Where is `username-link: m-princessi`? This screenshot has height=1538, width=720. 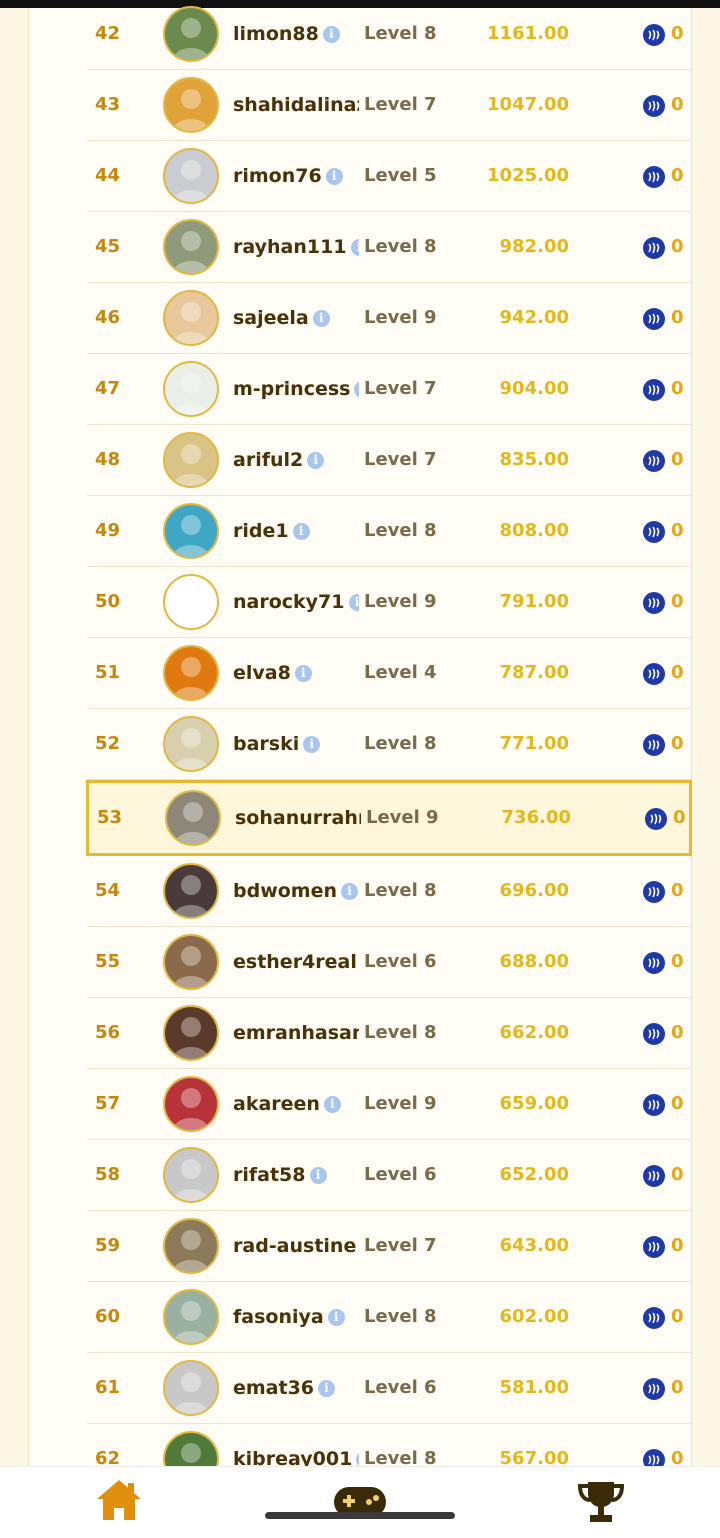
username-link: m-princessi is located at coordinates (296, 389).